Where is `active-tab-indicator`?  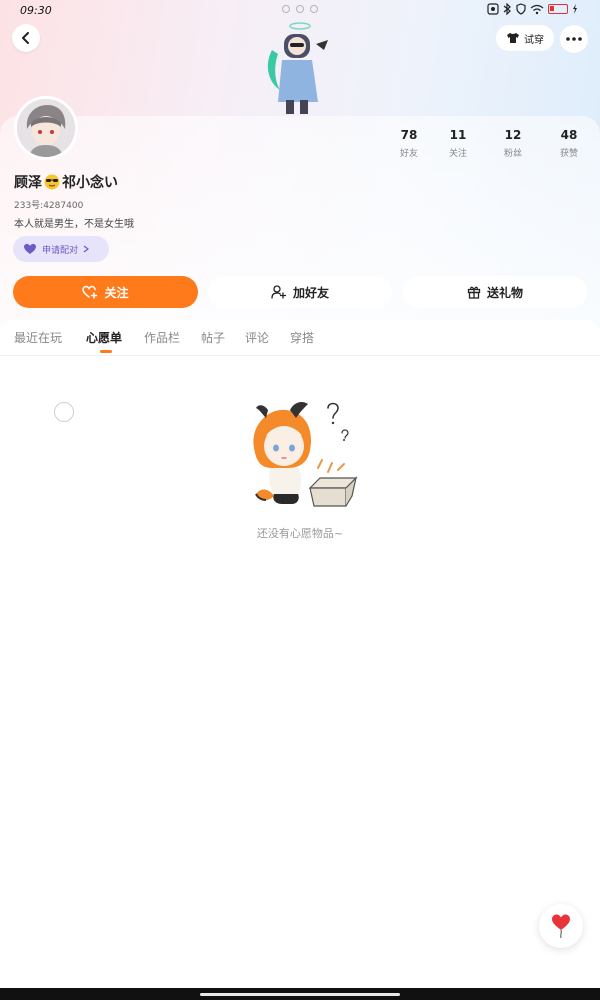 active-tab-indicator is located at coordinates (106, 351).